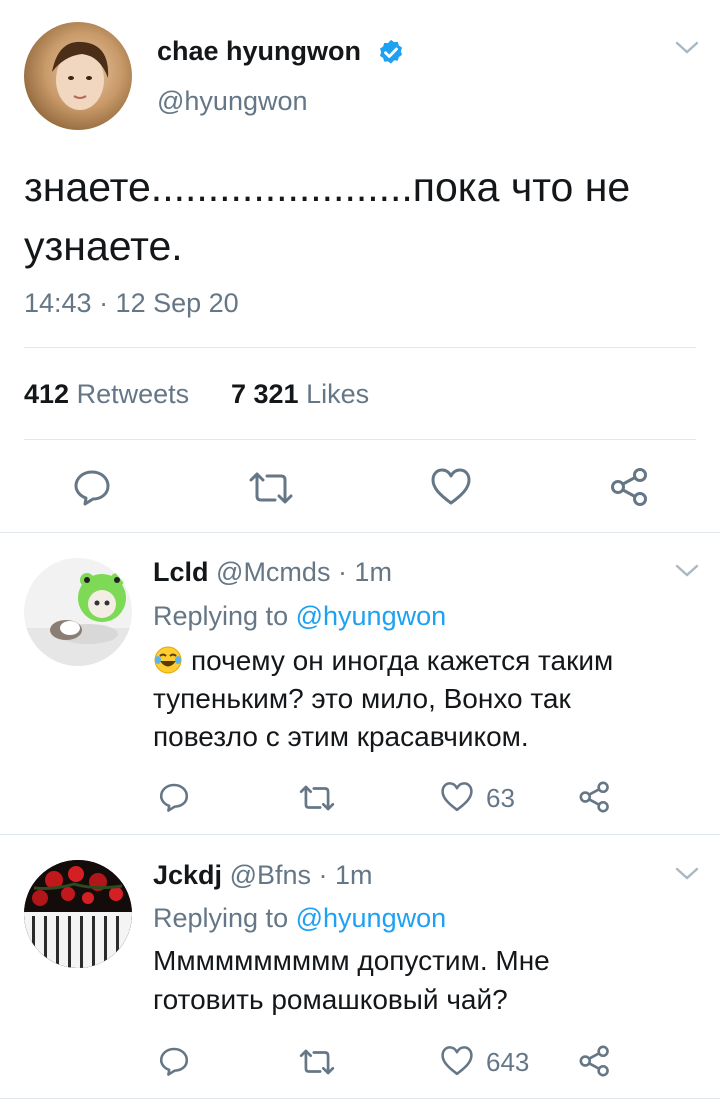 Image resolution: width=720 pixels, height=1102 pixels. What do you see at coordinates (103, 246) in the screenshot?
I see `tweet-text-line2: узнаете.` at bounding box center [103, 246].